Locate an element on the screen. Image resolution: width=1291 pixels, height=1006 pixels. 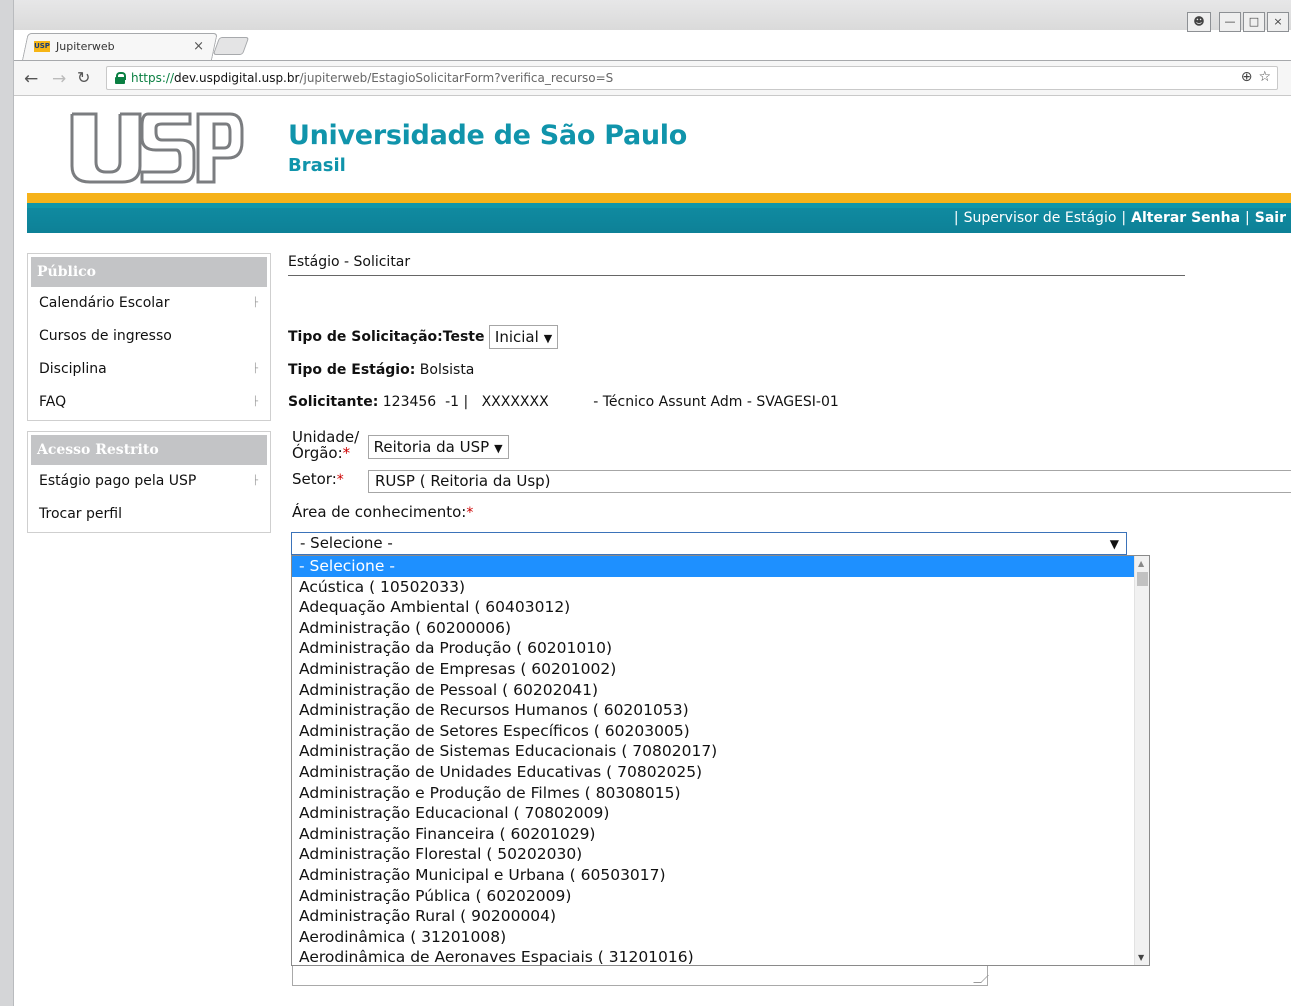
select-value: - Selecione - is located at coordinates (346, 543).